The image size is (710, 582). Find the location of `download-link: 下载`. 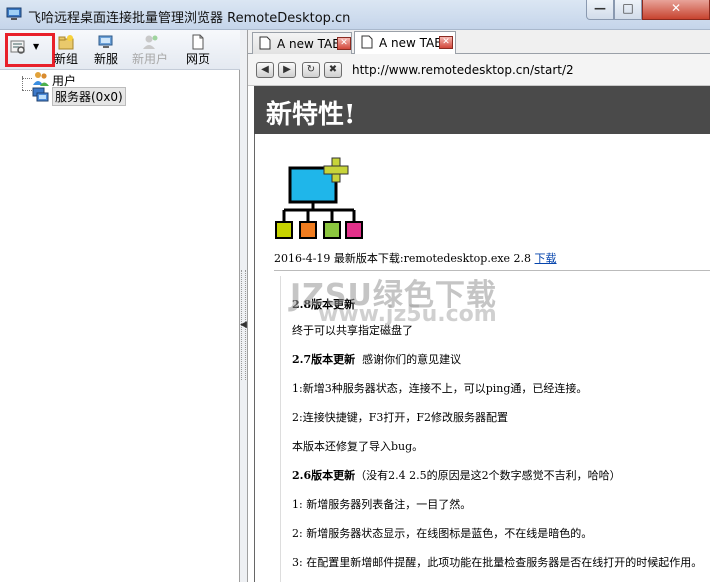

download-link: 下载 is located at coordinates (546, 258).